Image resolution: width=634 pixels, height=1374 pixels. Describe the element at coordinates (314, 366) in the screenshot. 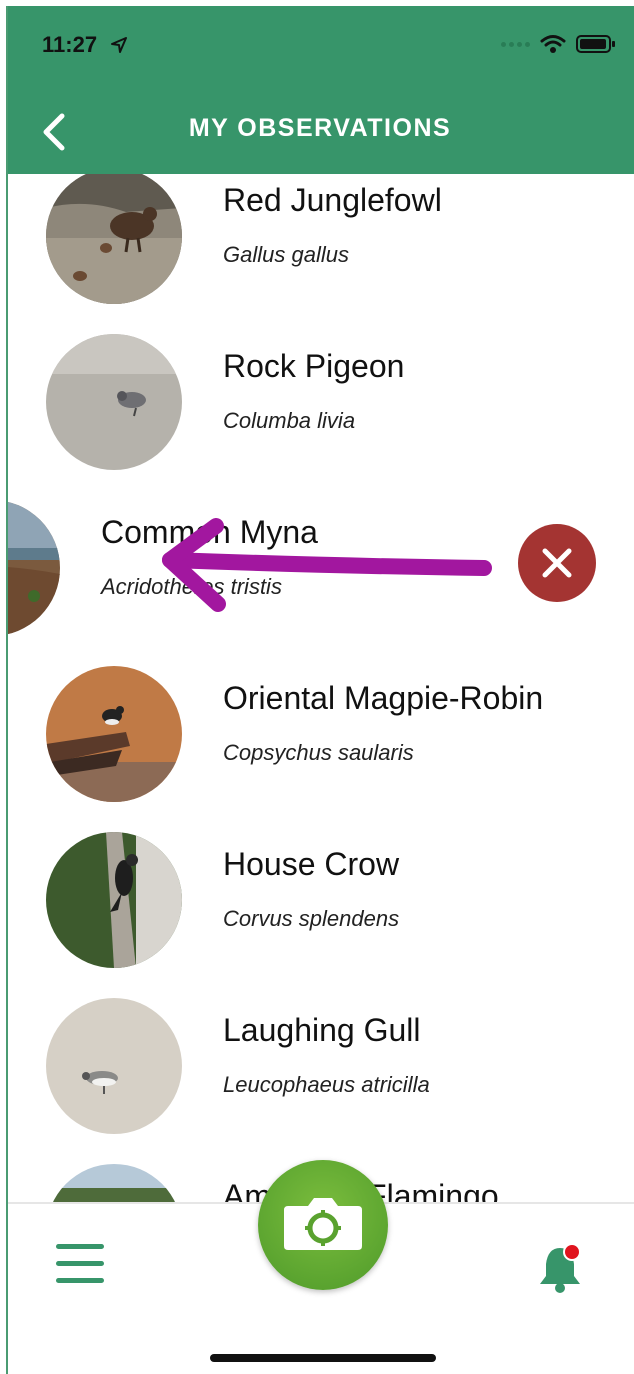

I see `common-name: Rock Pigeon` at that location.